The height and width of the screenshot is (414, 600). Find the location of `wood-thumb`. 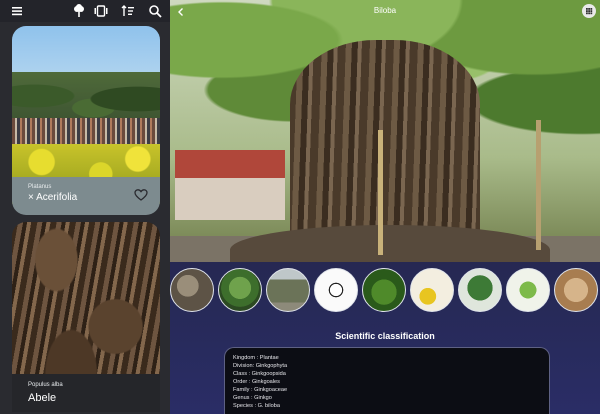

wood-thumb is located at coordinates (576, 290).